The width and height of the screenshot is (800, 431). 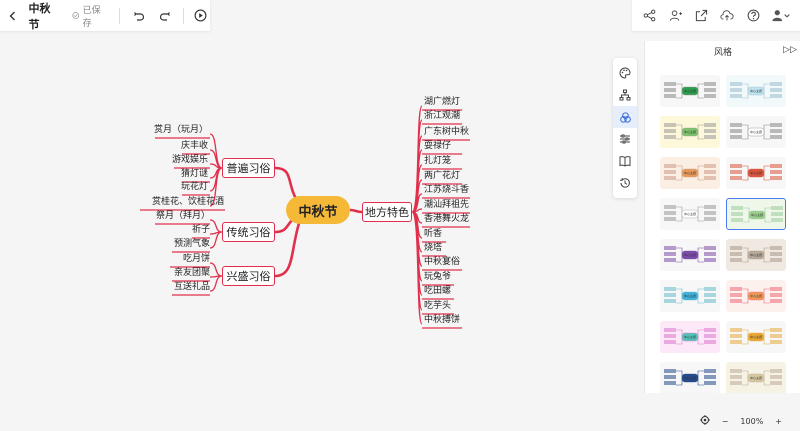 I want to click on leaf-node: 吃芋头, so click(x=437, y=306).